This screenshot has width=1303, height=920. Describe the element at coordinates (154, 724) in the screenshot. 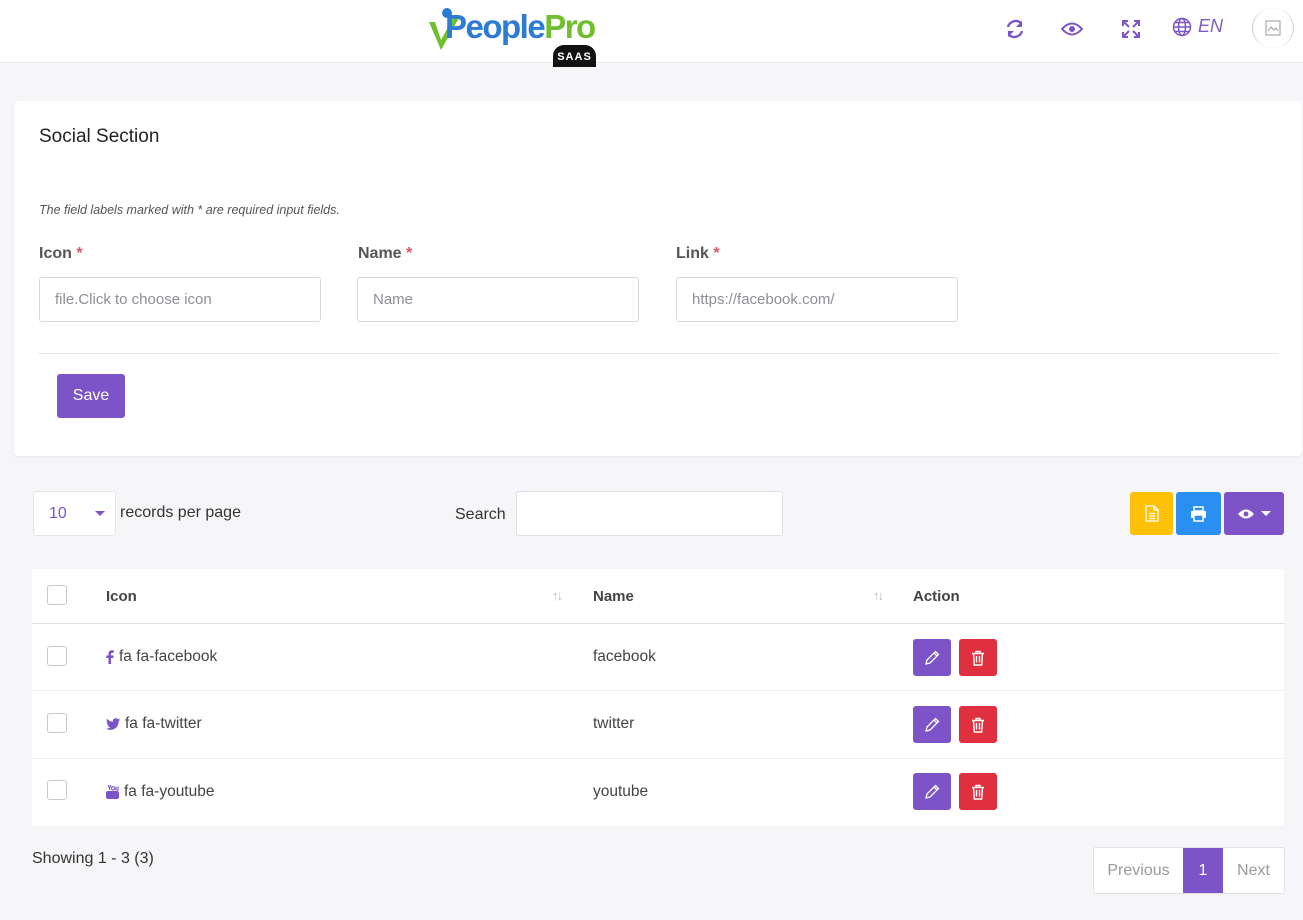

I see `row-icon-cell: fa fa-twitter` at that location.